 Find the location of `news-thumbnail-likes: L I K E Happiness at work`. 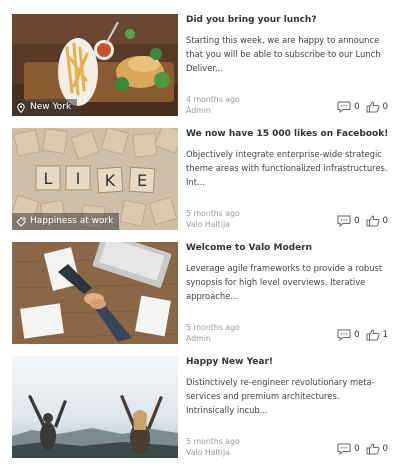

news-thumbnail-likes: L I K E Happiness at work is located at coordinates (95, 179).